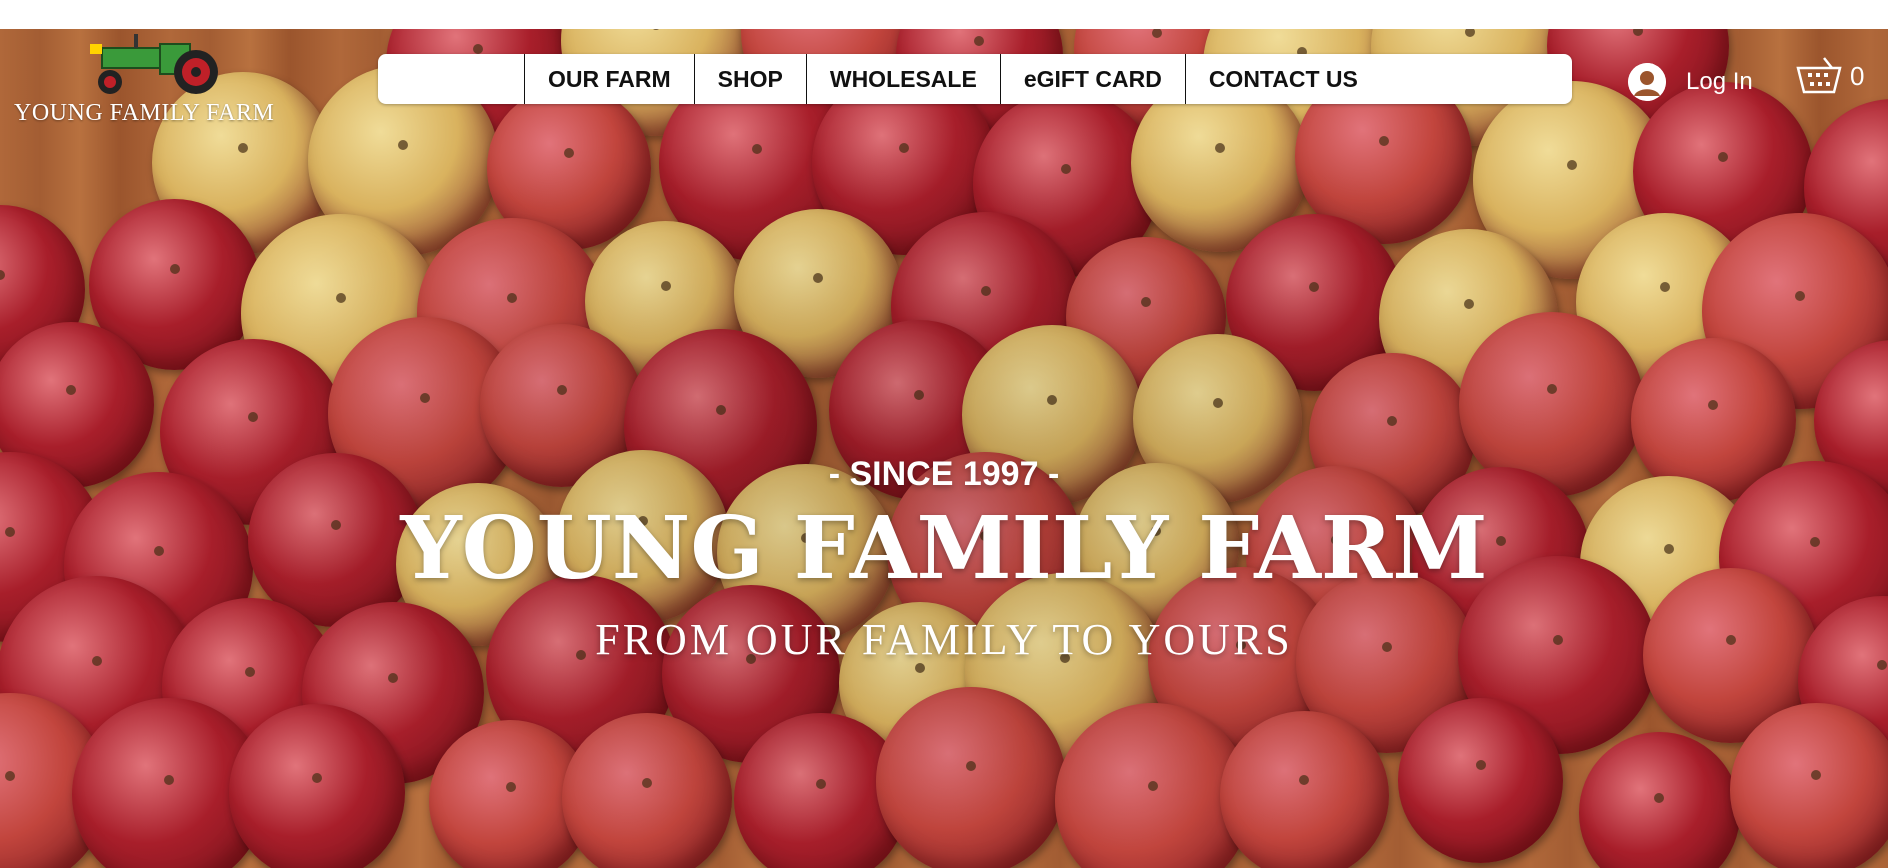  I want to click on tractor-icon, so click(154, 64).